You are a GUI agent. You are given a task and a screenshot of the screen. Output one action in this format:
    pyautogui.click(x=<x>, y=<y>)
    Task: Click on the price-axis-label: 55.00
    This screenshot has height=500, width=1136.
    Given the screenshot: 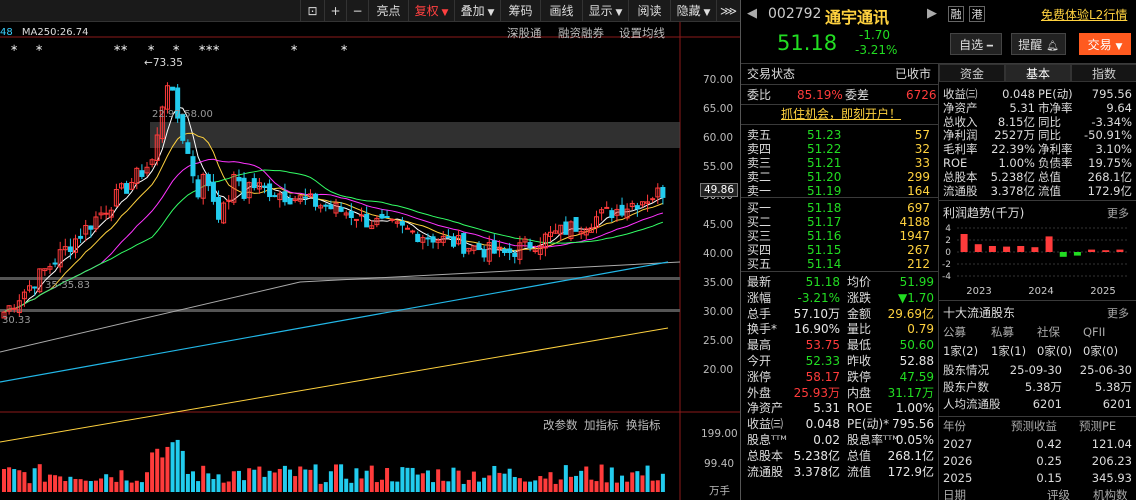 What is the action you would take?
    pyautogui.click(x=718, y=167)
    